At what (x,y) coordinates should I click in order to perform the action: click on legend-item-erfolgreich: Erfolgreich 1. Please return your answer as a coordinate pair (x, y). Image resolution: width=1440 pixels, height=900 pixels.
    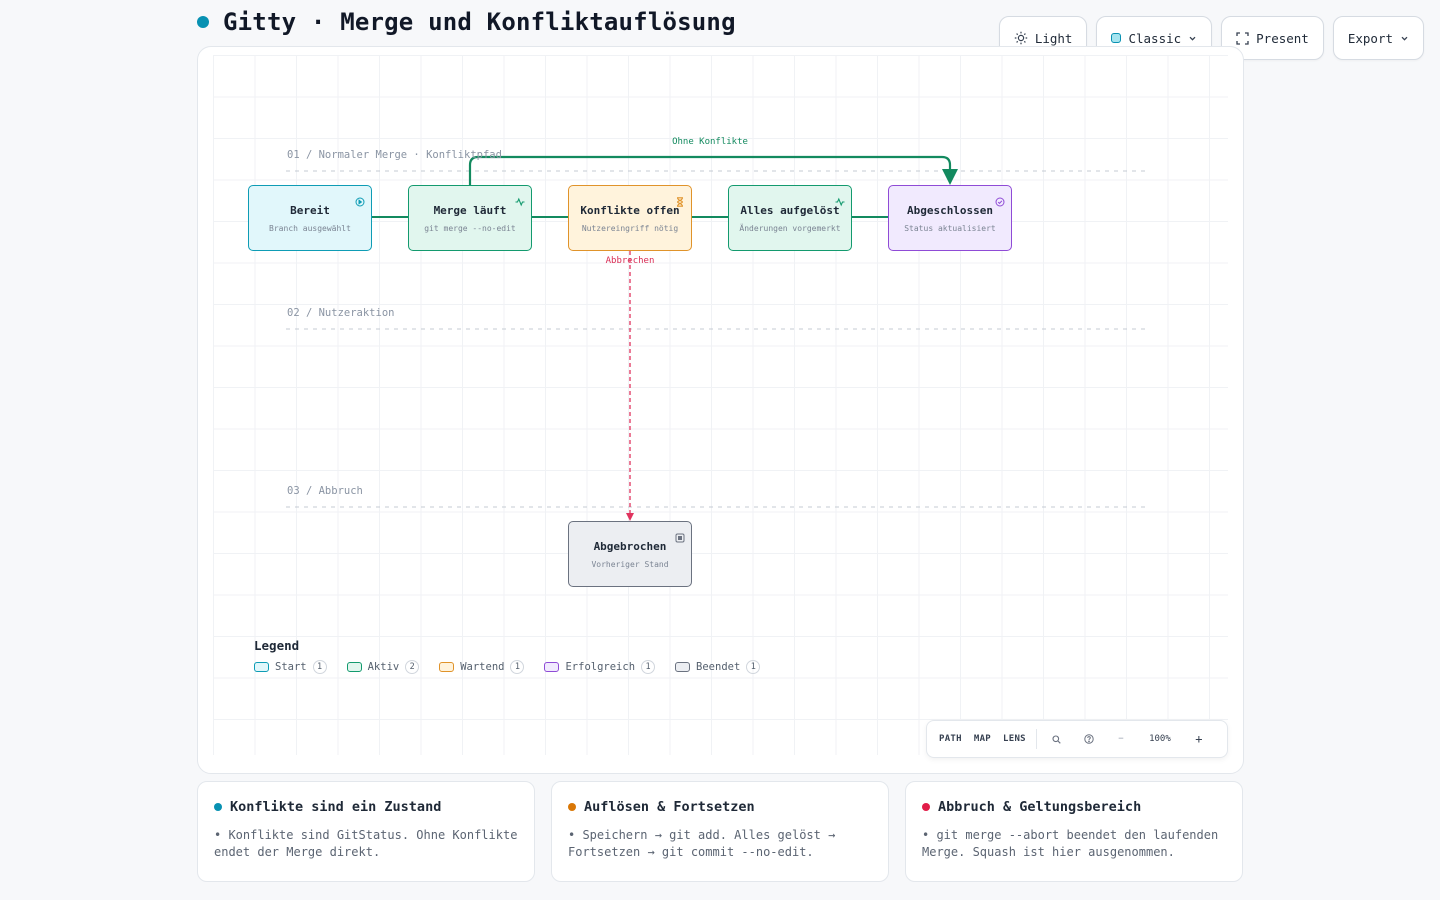
    Looking at the image, I should click on (600, 667).